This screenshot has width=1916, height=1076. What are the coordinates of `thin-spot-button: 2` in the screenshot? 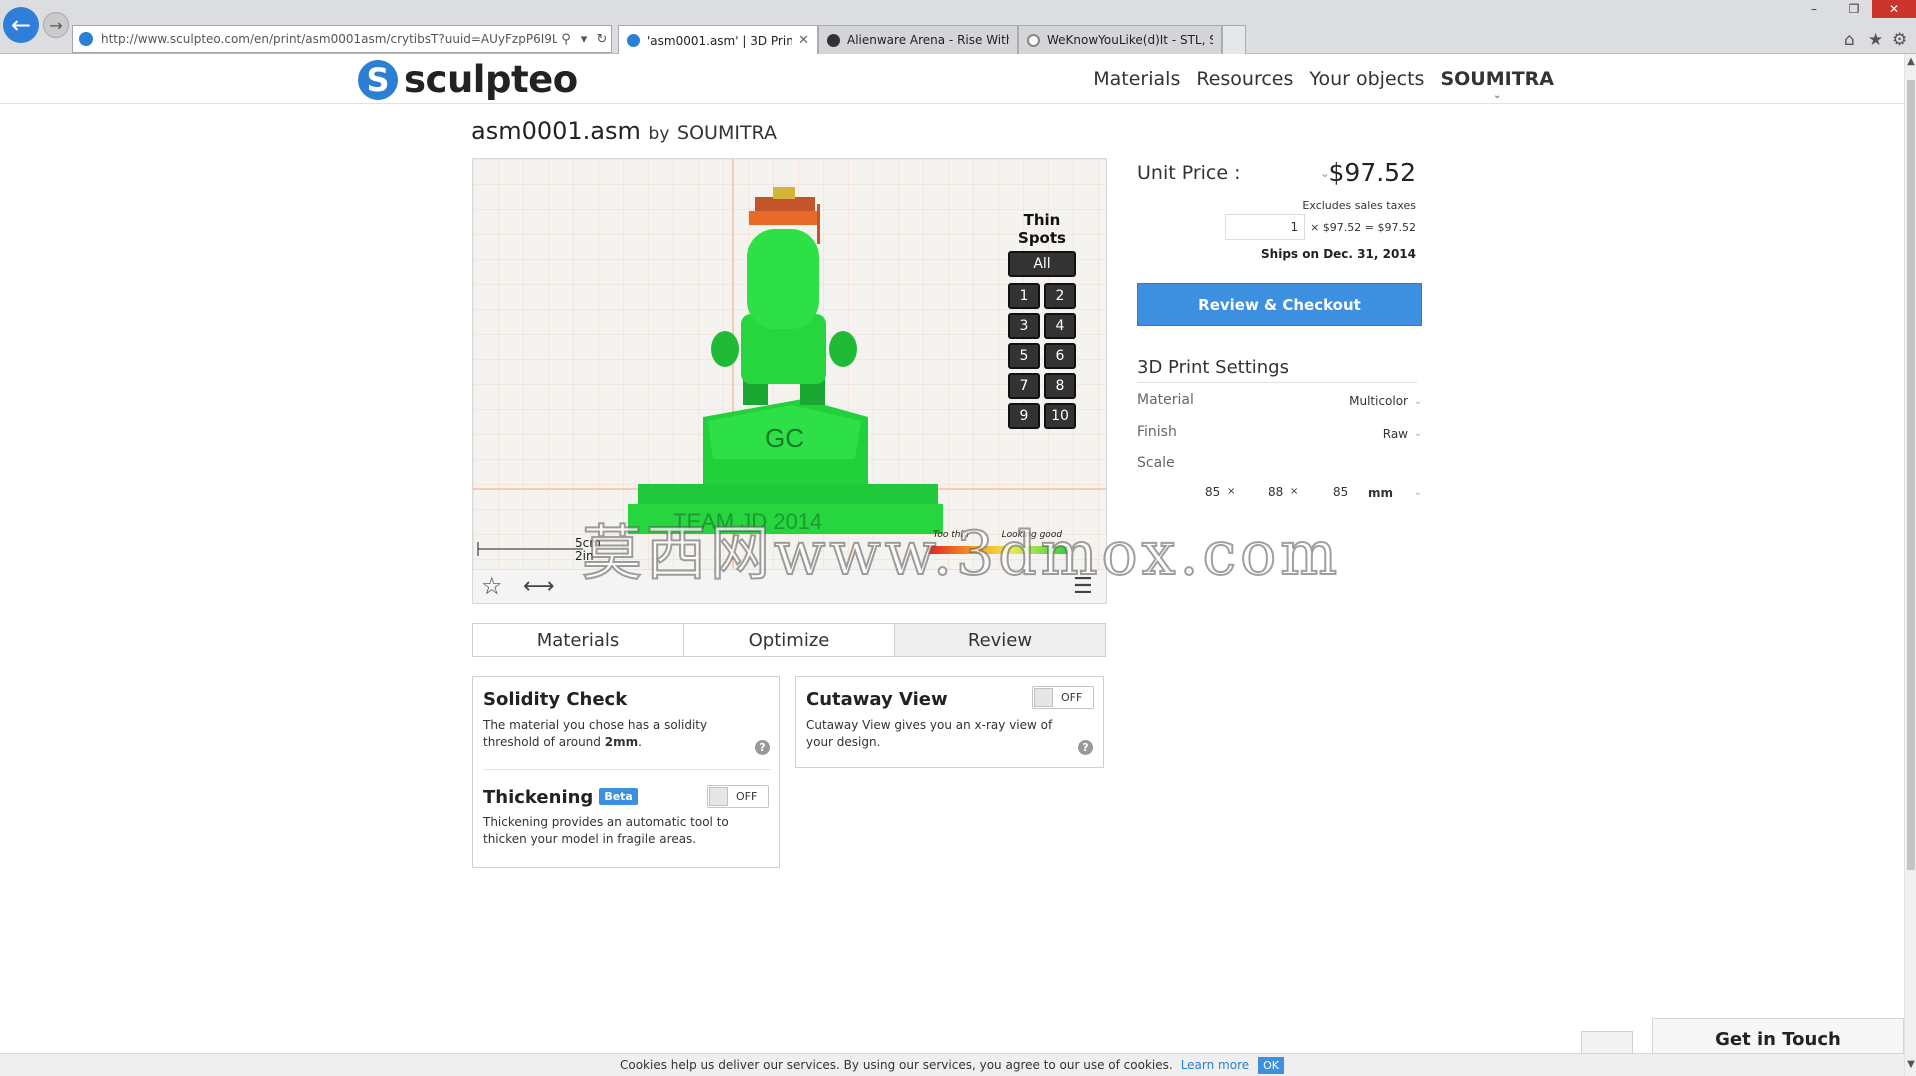 It's located at (1060, 296).